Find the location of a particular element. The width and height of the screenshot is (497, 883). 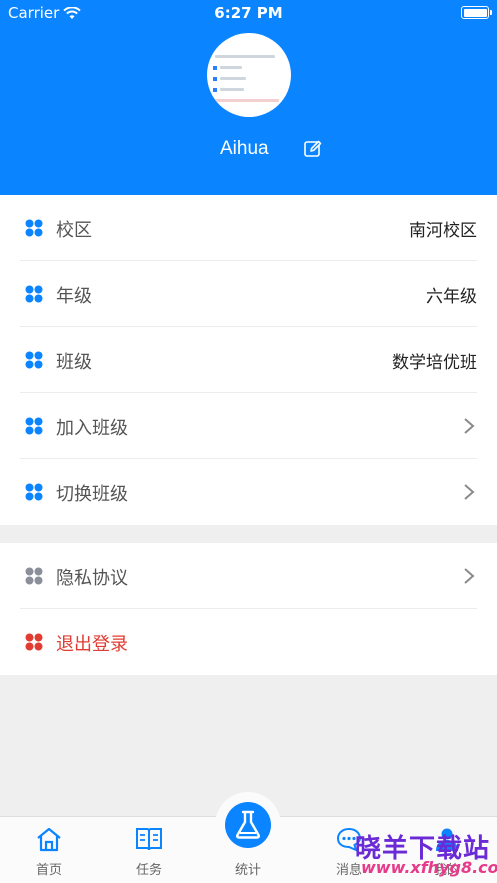

home-icon is located at coordinates (49, 839).